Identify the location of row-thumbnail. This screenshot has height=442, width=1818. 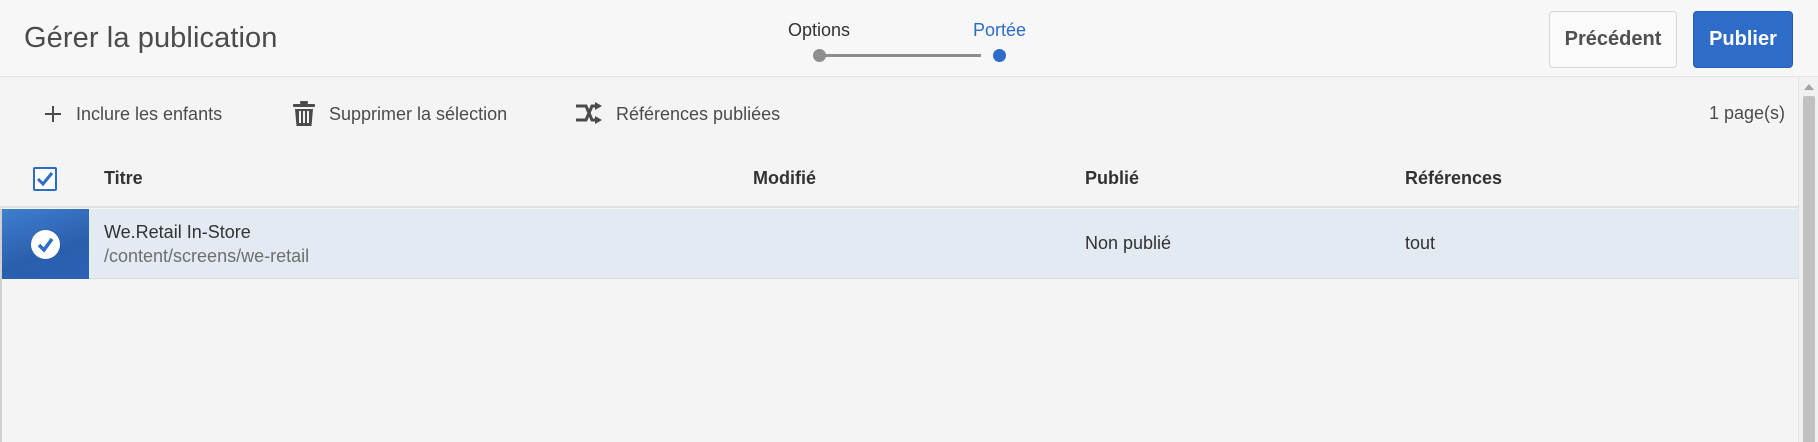
(45, 244).